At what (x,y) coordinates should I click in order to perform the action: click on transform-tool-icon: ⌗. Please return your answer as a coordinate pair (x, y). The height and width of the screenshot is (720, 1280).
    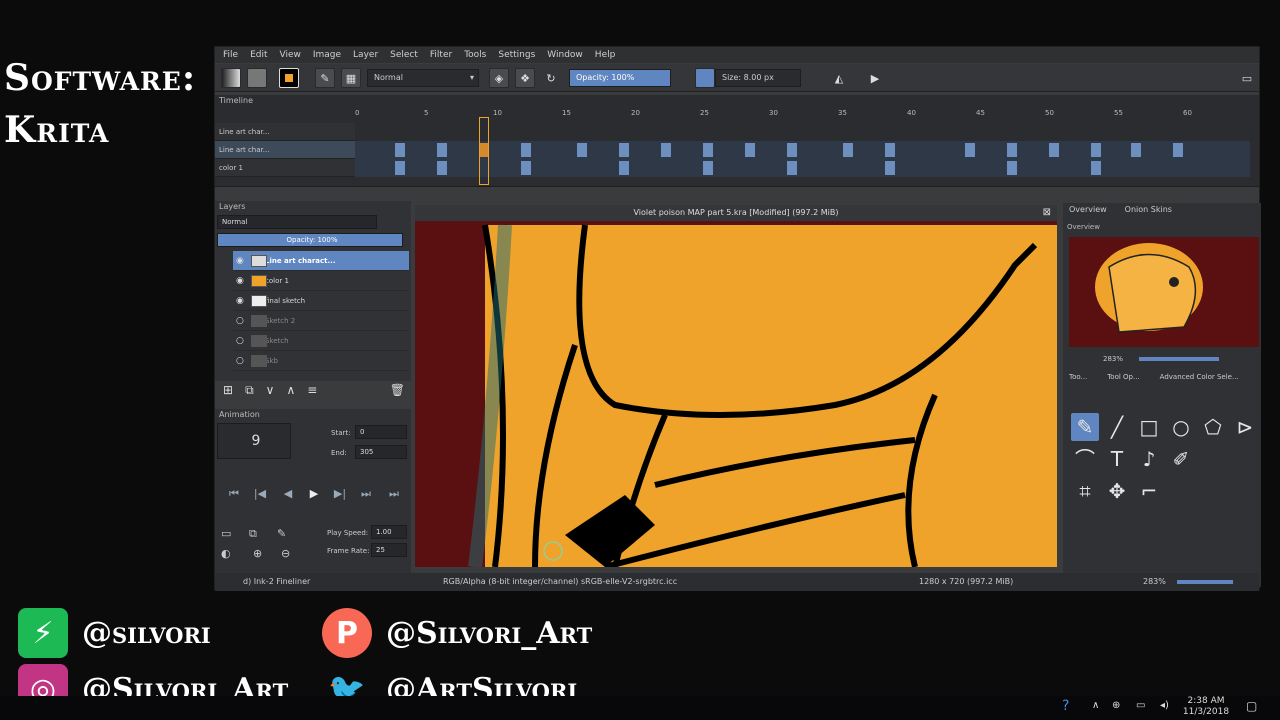
    Looking at the image, I should click on (1085, 491).